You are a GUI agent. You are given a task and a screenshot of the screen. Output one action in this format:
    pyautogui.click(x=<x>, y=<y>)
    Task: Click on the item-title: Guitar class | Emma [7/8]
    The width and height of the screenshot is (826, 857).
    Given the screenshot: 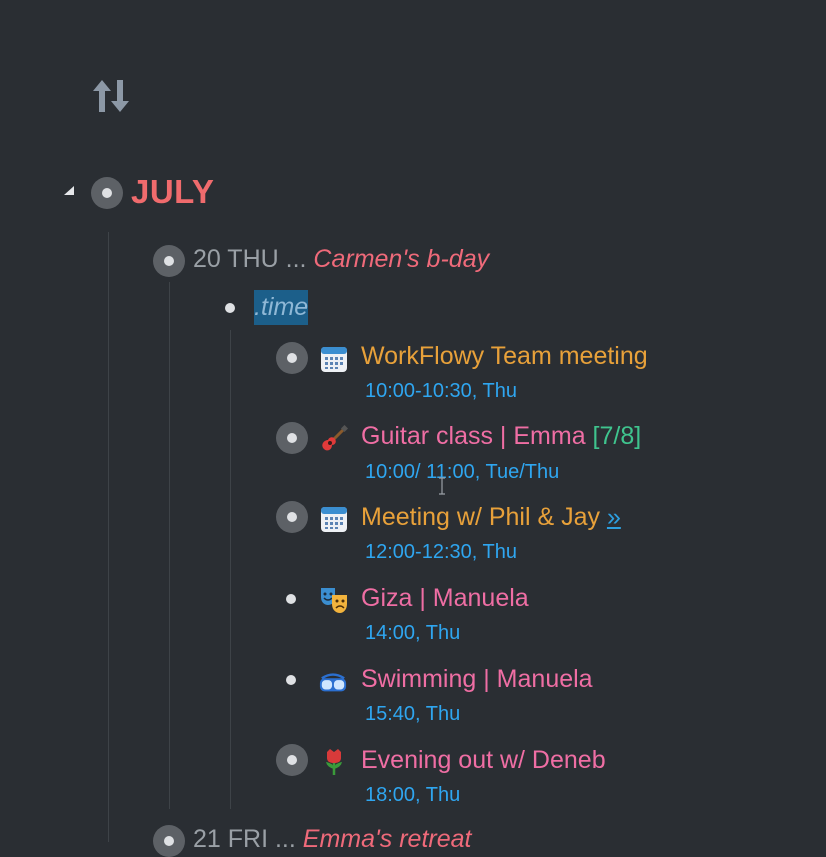 What is the action you would take?
    pyautogui.click(x=501, y=436)
    